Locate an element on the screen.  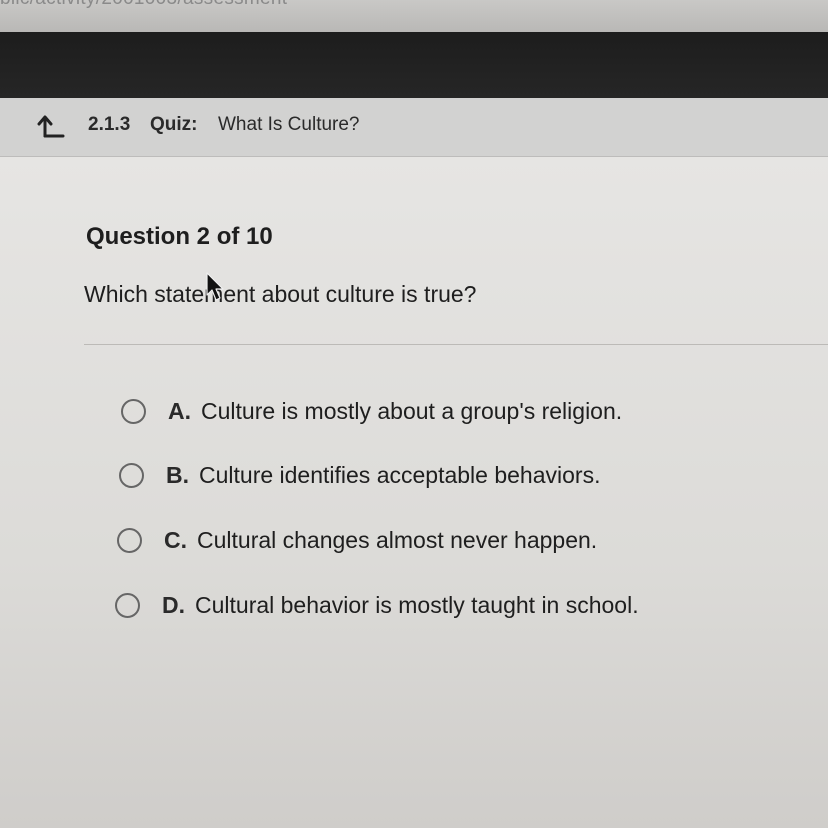
option-letter: D. is located at coordinates (173, 604).